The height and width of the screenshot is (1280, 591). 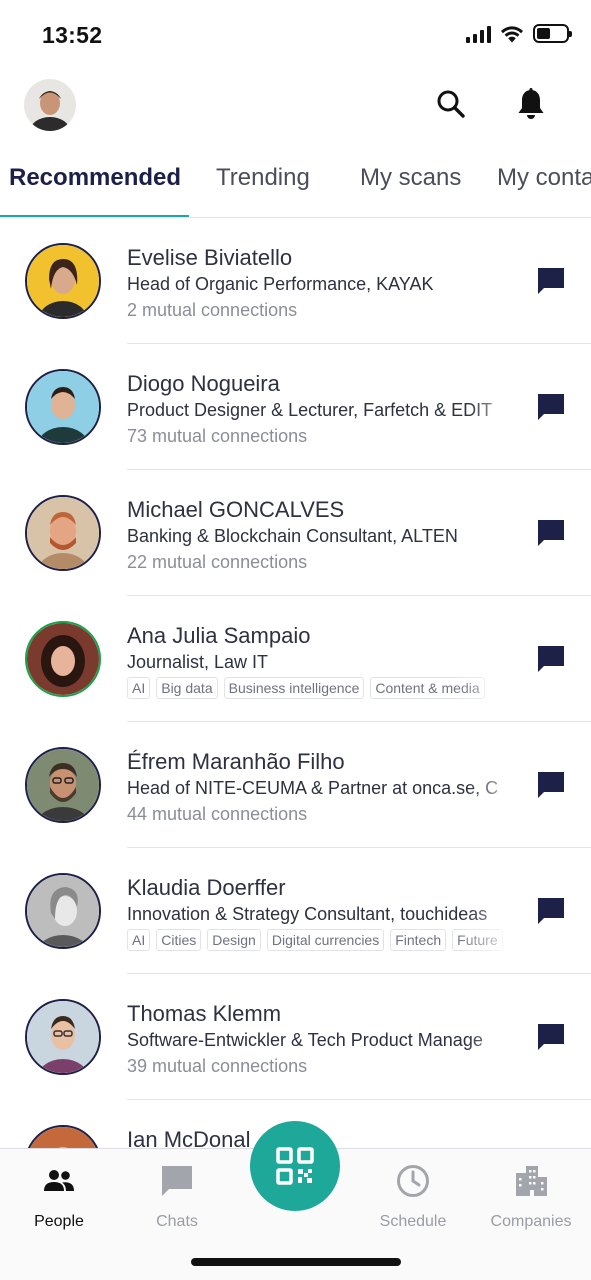 I want to click on person-title: Banking & Blockchain Consultant, ALTEN, so click(x=292, y=536).